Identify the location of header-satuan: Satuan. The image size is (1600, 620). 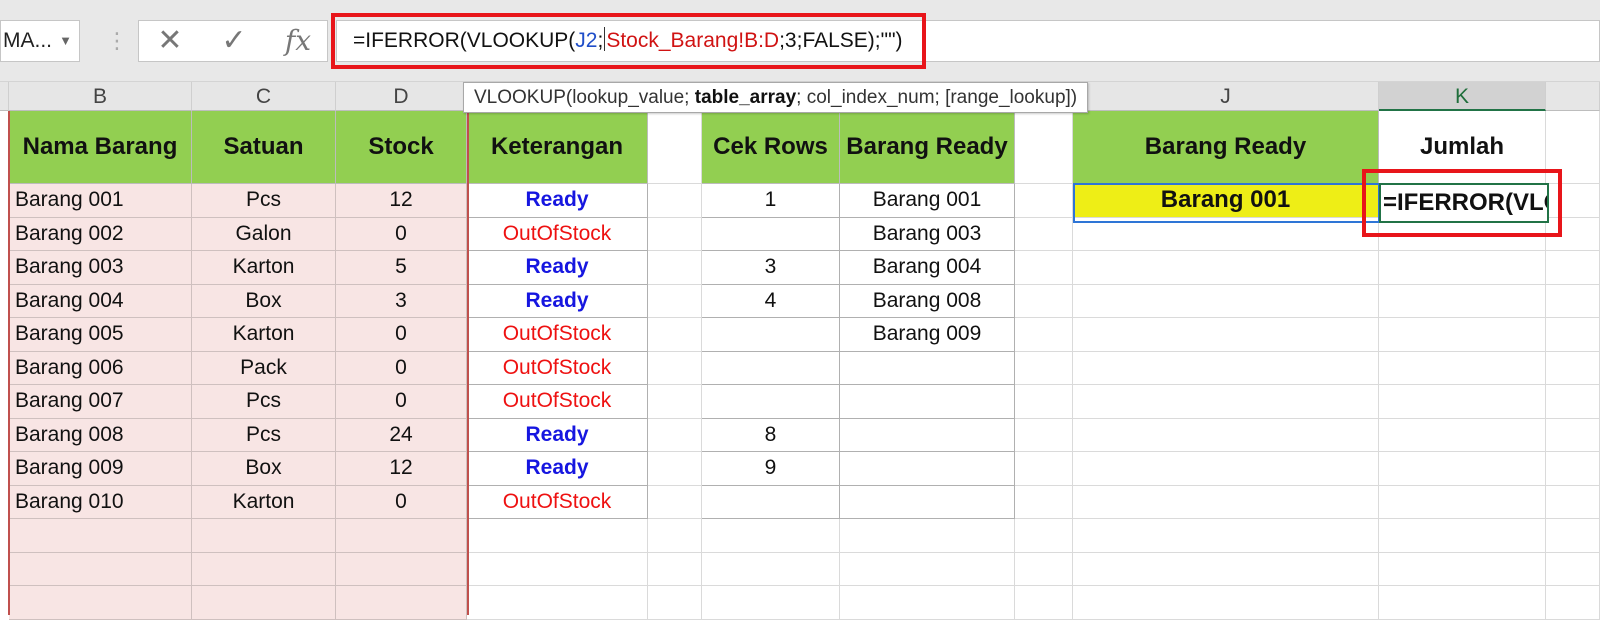
(264, 147).